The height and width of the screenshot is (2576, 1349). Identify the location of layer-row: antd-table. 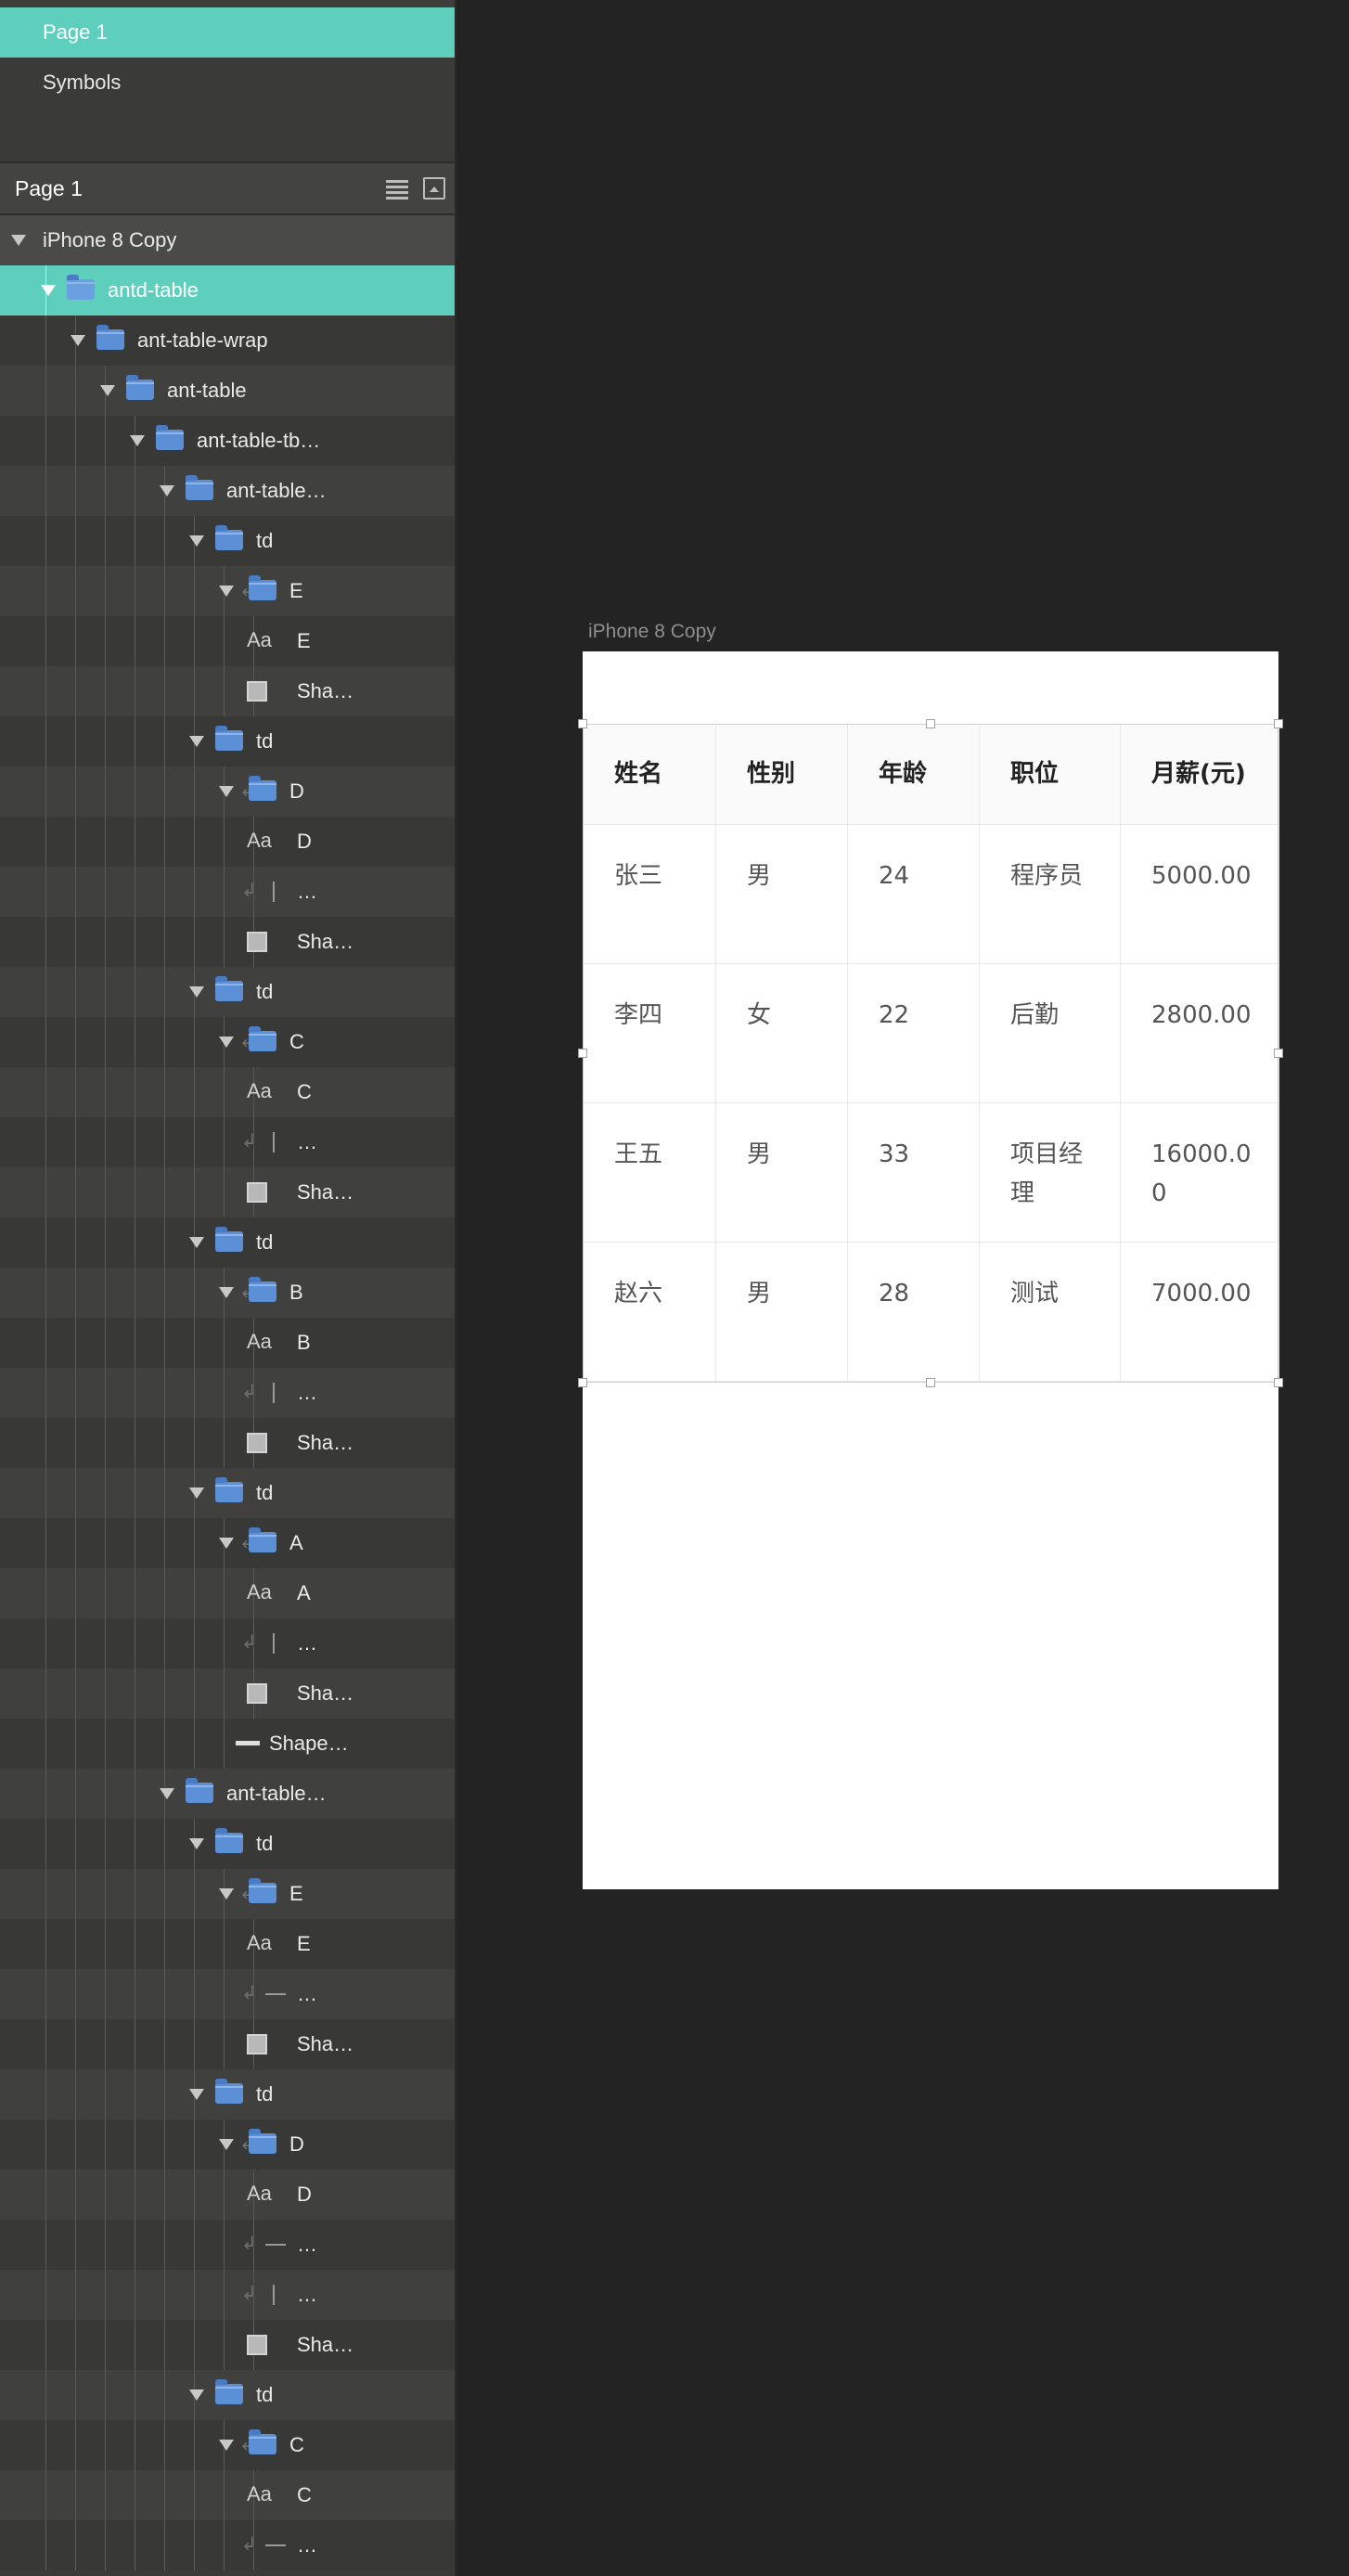
(228, 290).